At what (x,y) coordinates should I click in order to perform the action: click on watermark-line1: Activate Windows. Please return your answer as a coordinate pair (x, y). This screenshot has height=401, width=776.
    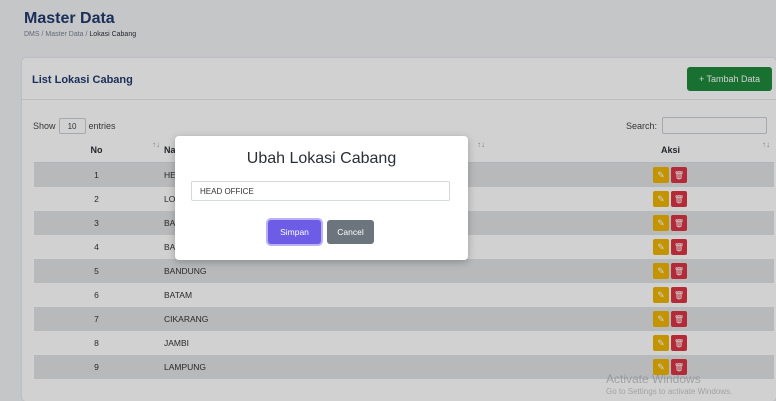
    Looking at the image, I should click on (653, 379).